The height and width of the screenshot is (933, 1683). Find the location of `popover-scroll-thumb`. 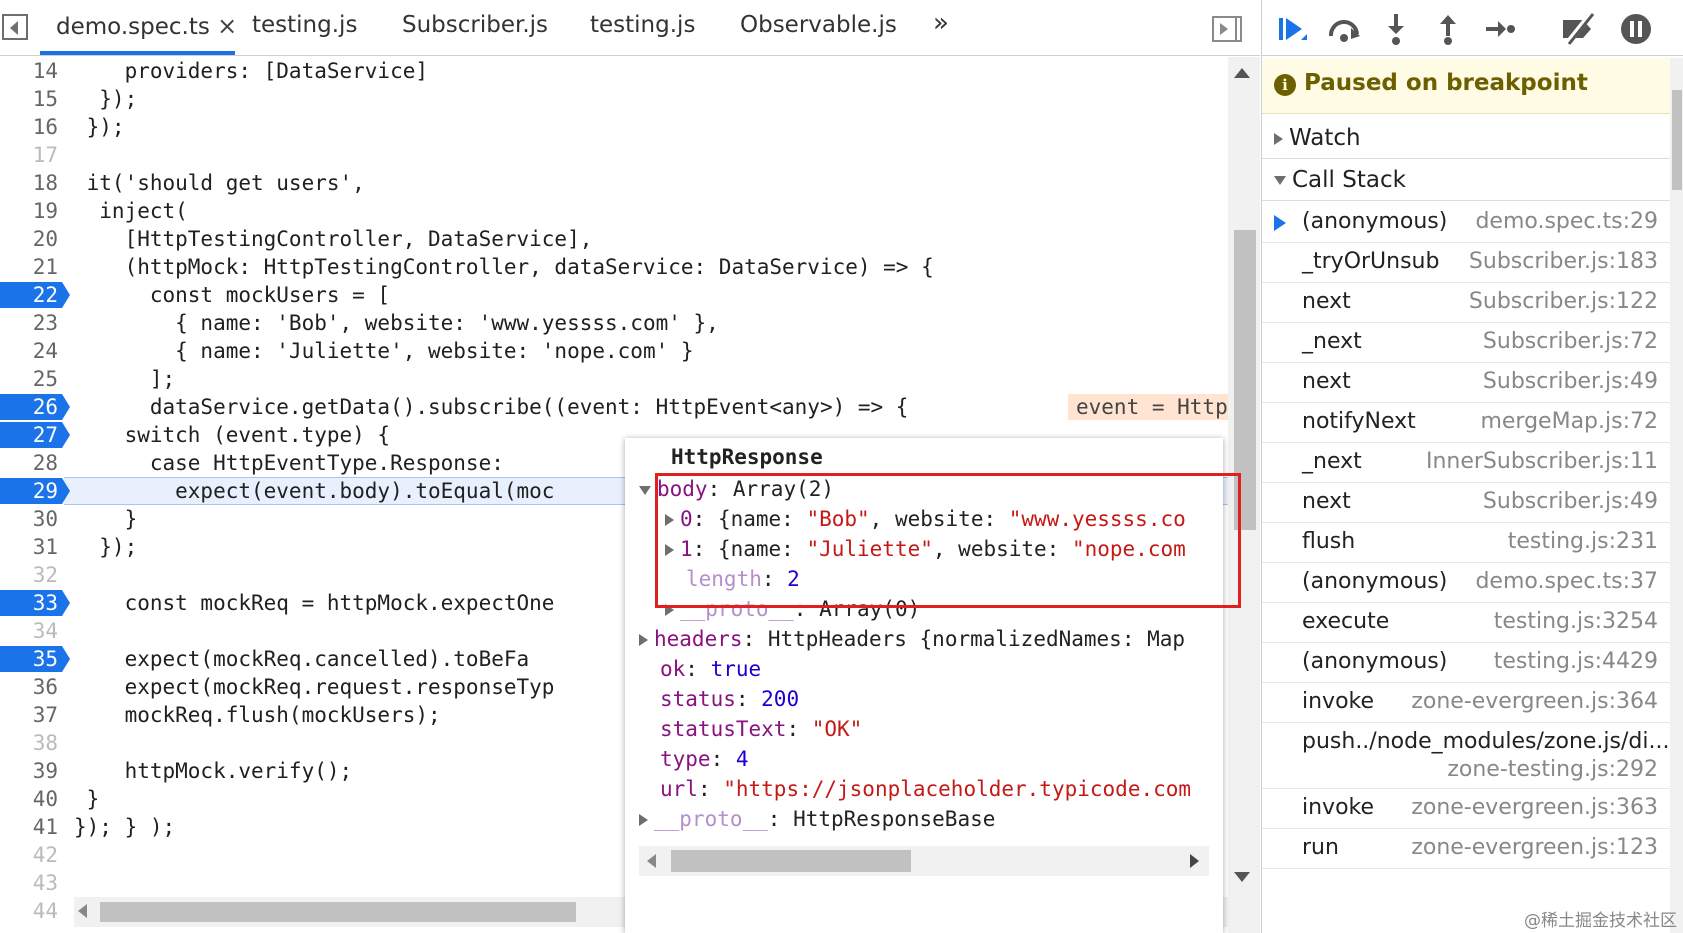

popover-scroll-thumb is located at coordinates (791, 861).